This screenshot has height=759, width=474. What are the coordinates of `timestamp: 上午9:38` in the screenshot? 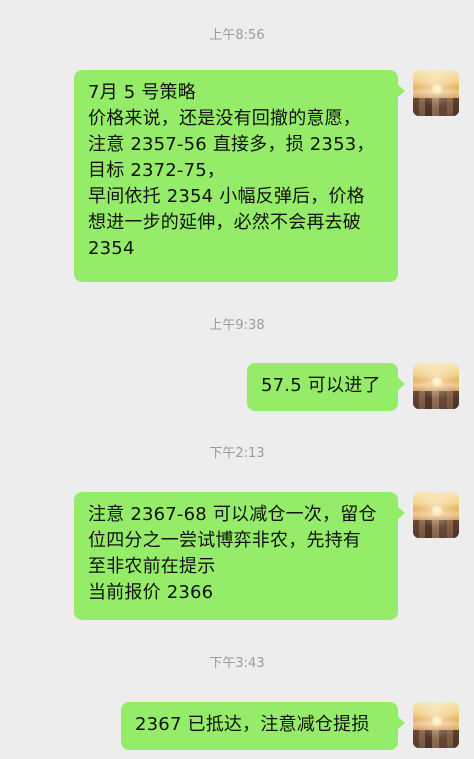 It's located at (237, 325).